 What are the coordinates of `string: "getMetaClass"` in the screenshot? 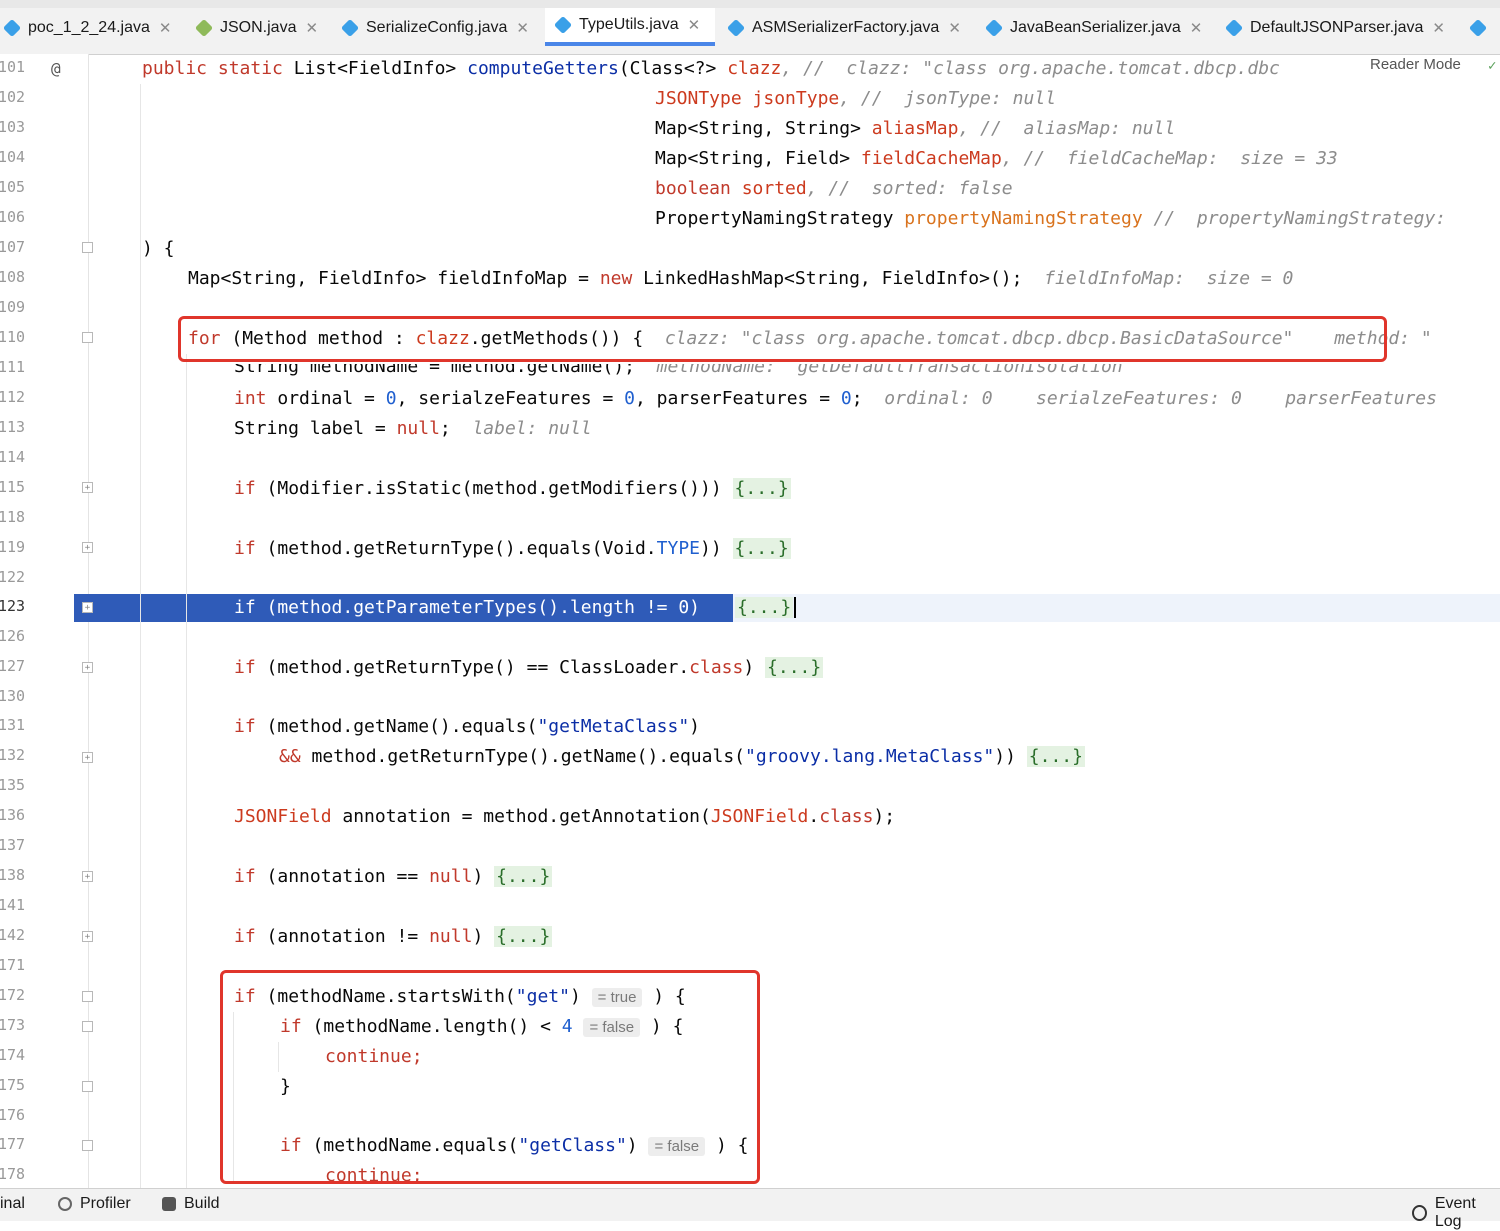 It's located at (613, 726).